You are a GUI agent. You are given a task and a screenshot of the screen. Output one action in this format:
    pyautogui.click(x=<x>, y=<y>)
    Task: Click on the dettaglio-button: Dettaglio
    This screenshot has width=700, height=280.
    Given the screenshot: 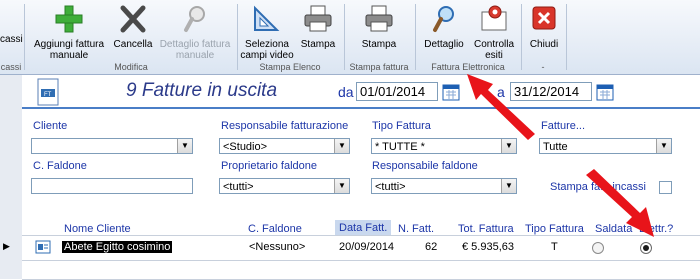 What is the action you would take?
    pyautogui.click(x=444, y=27)
    